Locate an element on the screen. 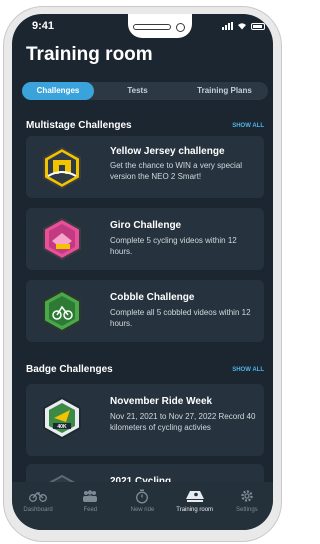 This screenshot has width=320, height=544. tab-bar: Challenges Tests Training Plans is located at coordinates (145, 91).